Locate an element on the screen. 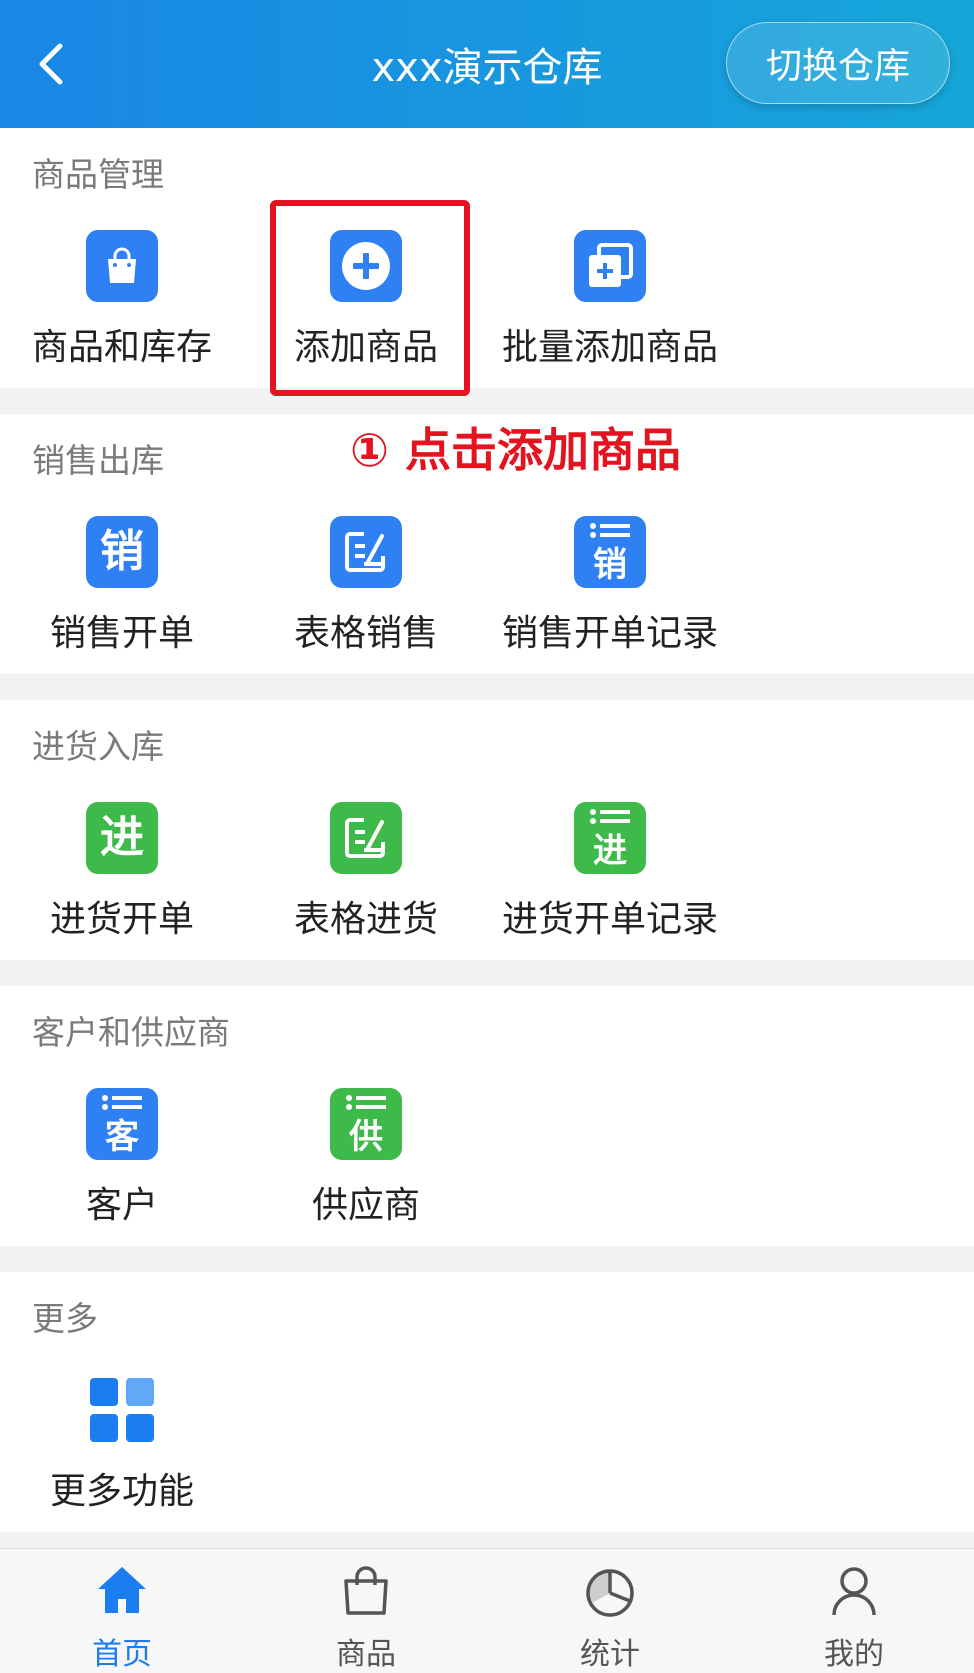 This screenshot has width=974, height=1673. batch-add-icon is located at coordinates (610, 266).